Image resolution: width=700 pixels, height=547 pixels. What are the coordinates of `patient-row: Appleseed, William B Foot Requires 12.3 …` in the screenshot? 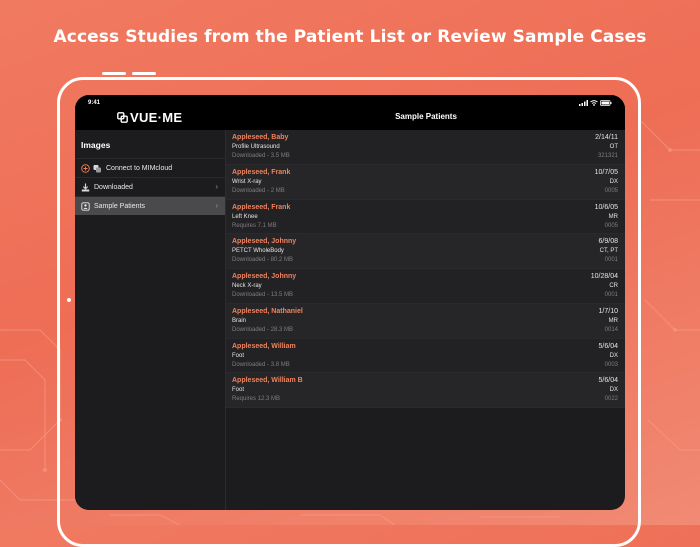 It's located at (425, 390).